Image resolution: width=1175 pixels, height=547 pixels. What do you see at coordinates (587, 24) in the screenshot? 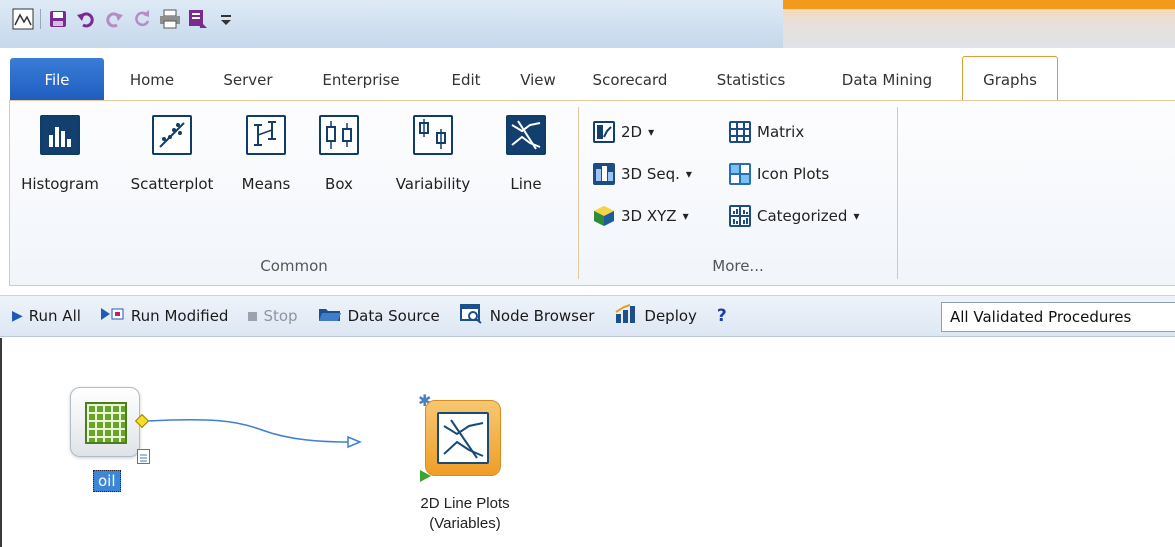
I see `quick-access-toolbar` at bounding box center [587, 24].